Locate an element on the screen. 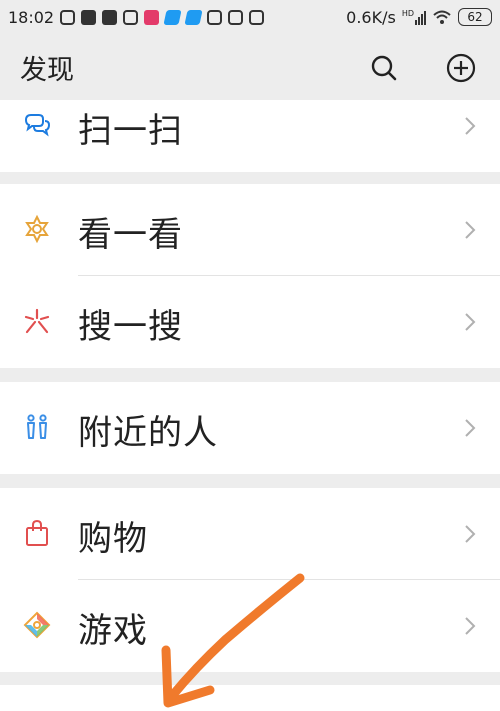 This screenshot has height=711, width=500. wifi-icon is located at coordinates (442, 17).